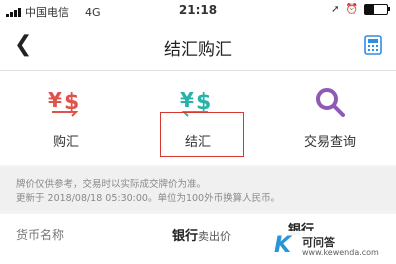  I want to click on notice-line-2: 更新于 2018/08/18 05:30:00。单位为100外币换算人民币。, so click(148, 198).